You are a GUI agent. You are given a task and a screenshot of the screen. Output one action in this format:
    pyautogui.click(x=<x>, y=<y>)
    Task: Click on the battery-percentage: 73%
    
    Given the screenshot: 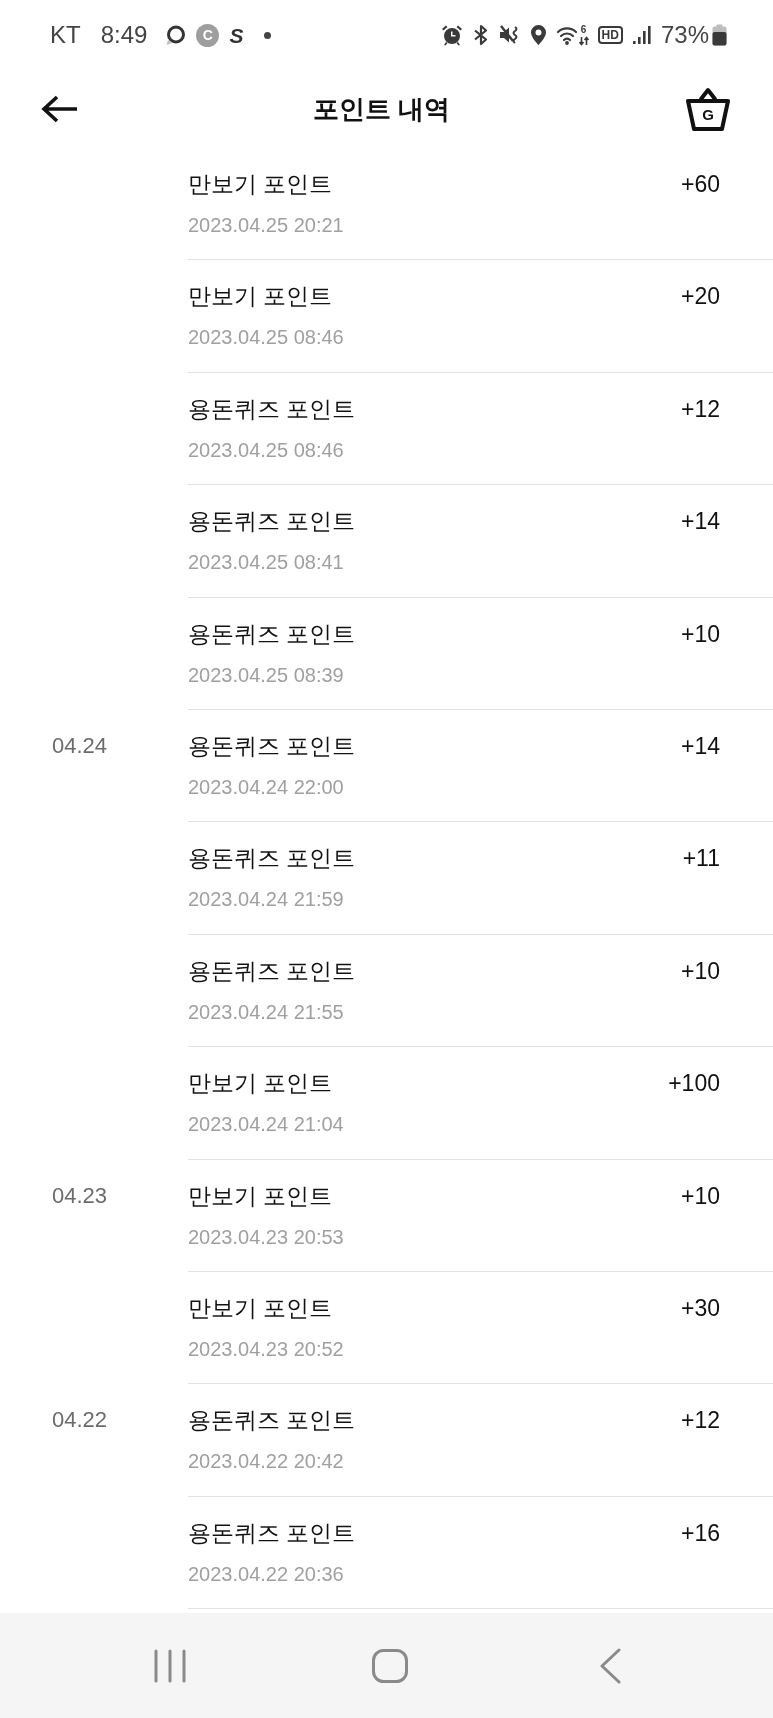 What is the action you would take?
    pyautogui.click(x=684, y=35)
    